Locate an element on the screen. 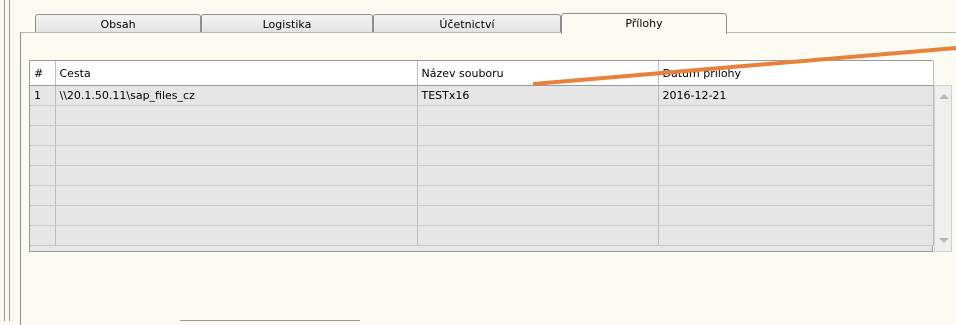 This screenshot has height=325, width=956. tab-prilohy: Přílohy is located at coordinates (644, 23).